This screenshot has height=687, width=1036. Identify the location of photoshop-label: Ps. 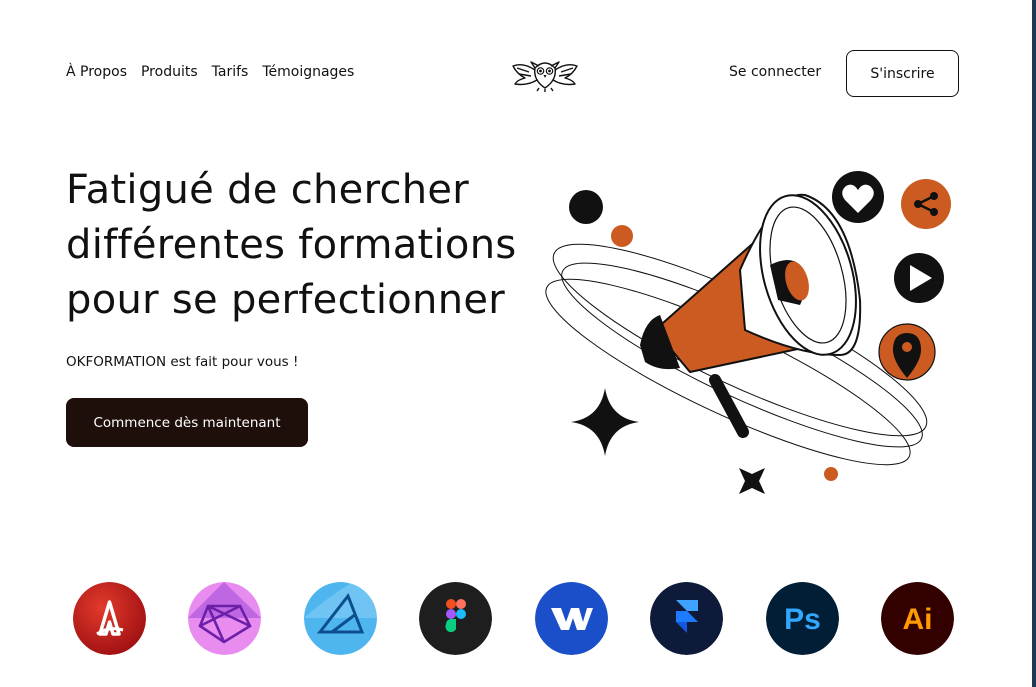
(802, 619).